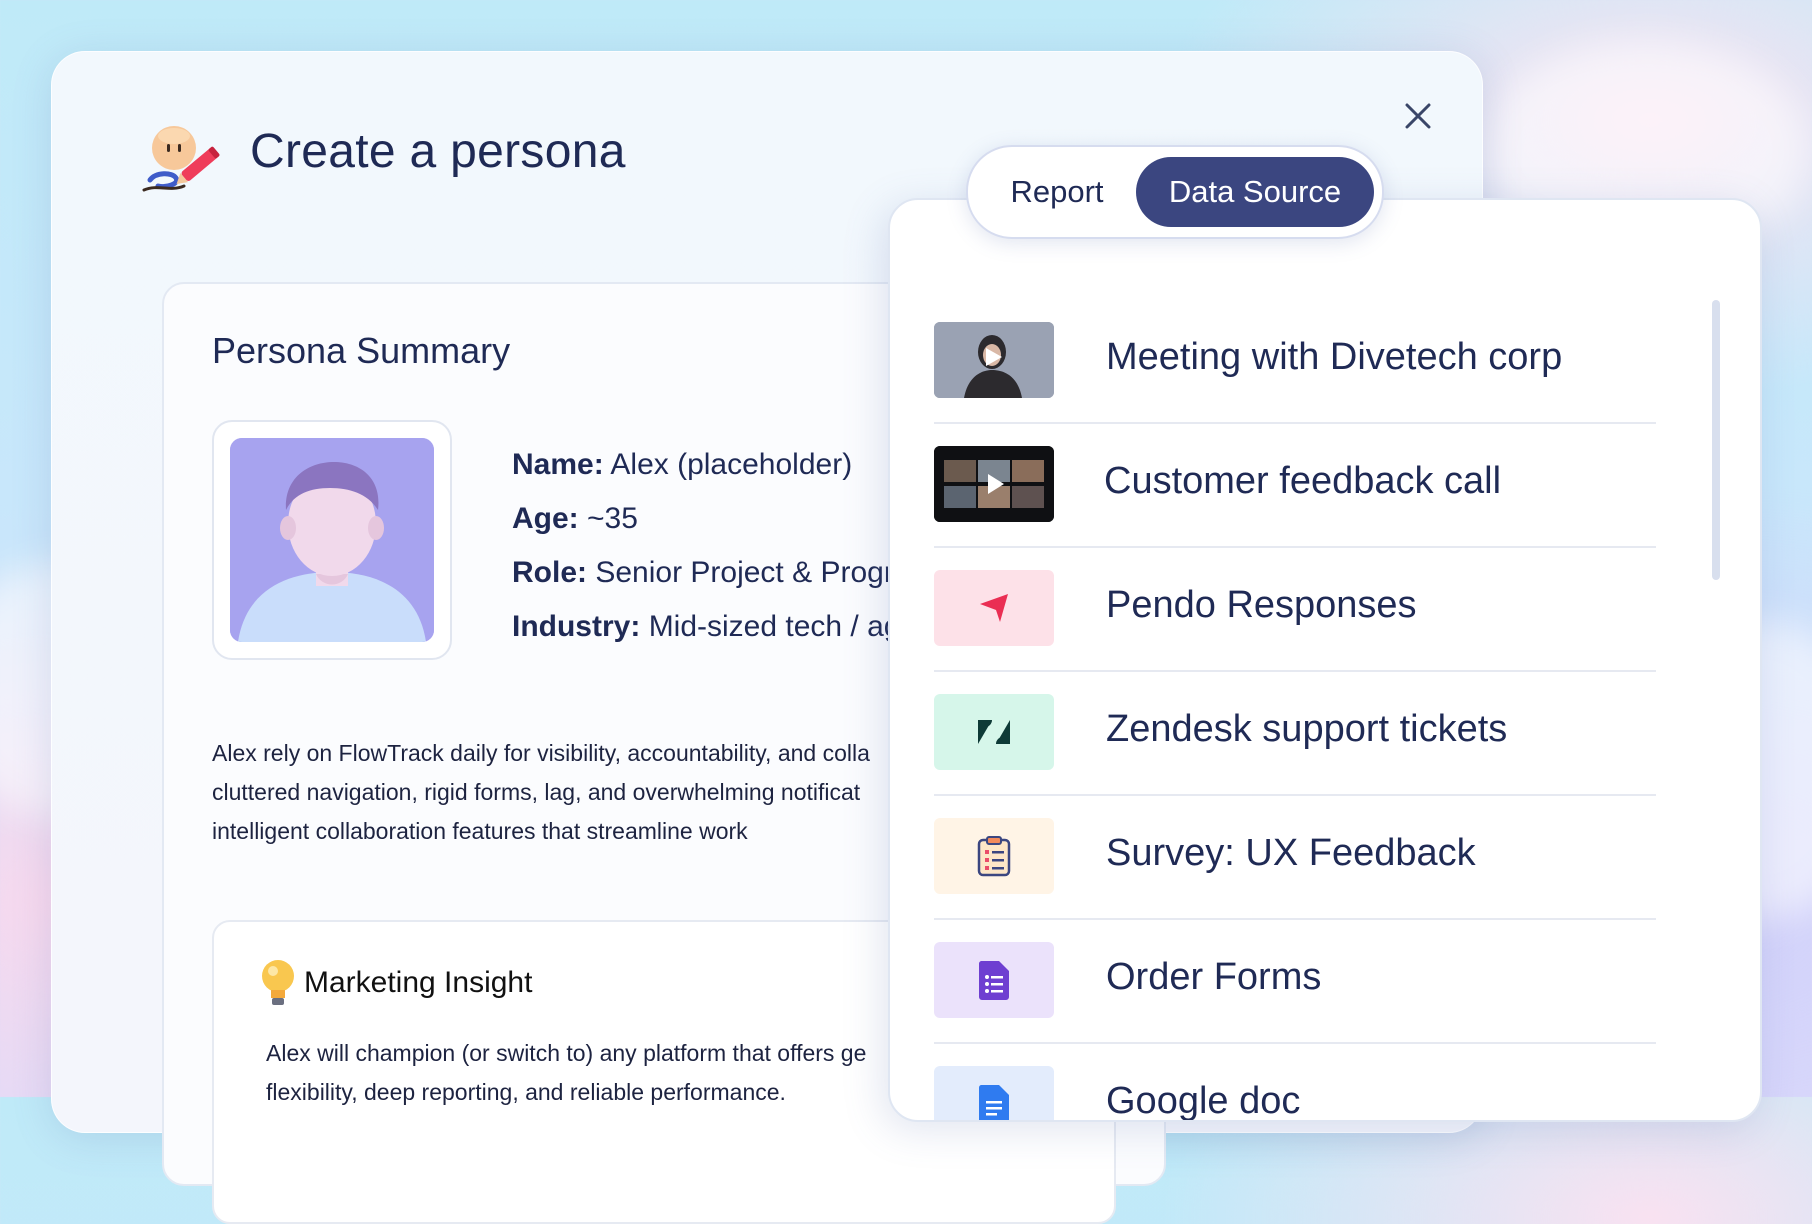 The width and height of the screenshot is (1812, 1224). What do you see at coordinates (1295, 1082) in the screenshot?
I see `data-source-item: Google doc` at bounding box center [1295, 1082].